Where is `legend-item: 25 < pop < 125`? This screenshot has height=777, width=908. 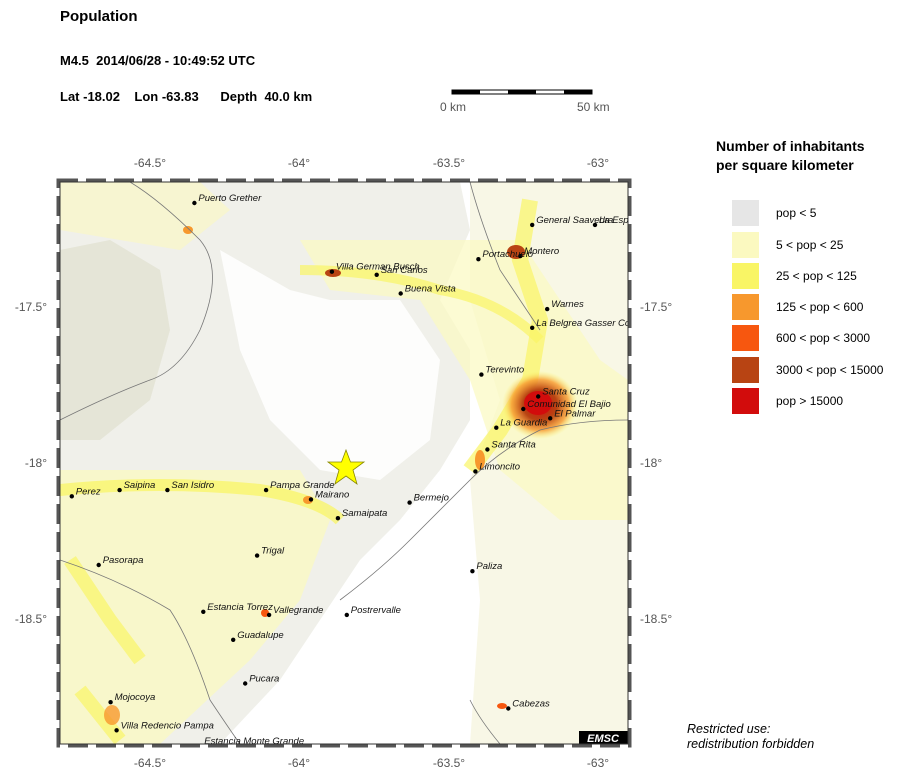 legend-item: 25 < pop < 125 is located at coordinates (817, 276).